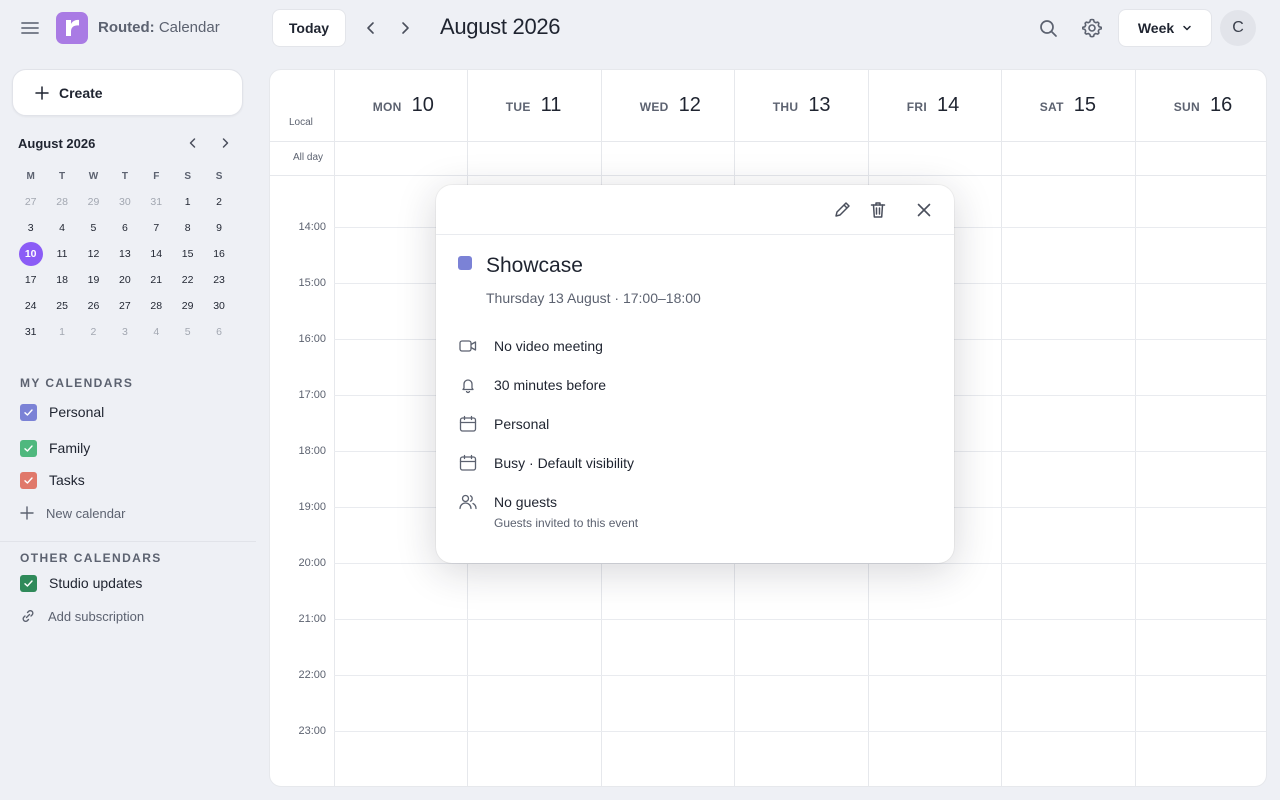  Describe the element at coordinates (1238, 28) in the screenshot. I see `avatar: C` at that location.